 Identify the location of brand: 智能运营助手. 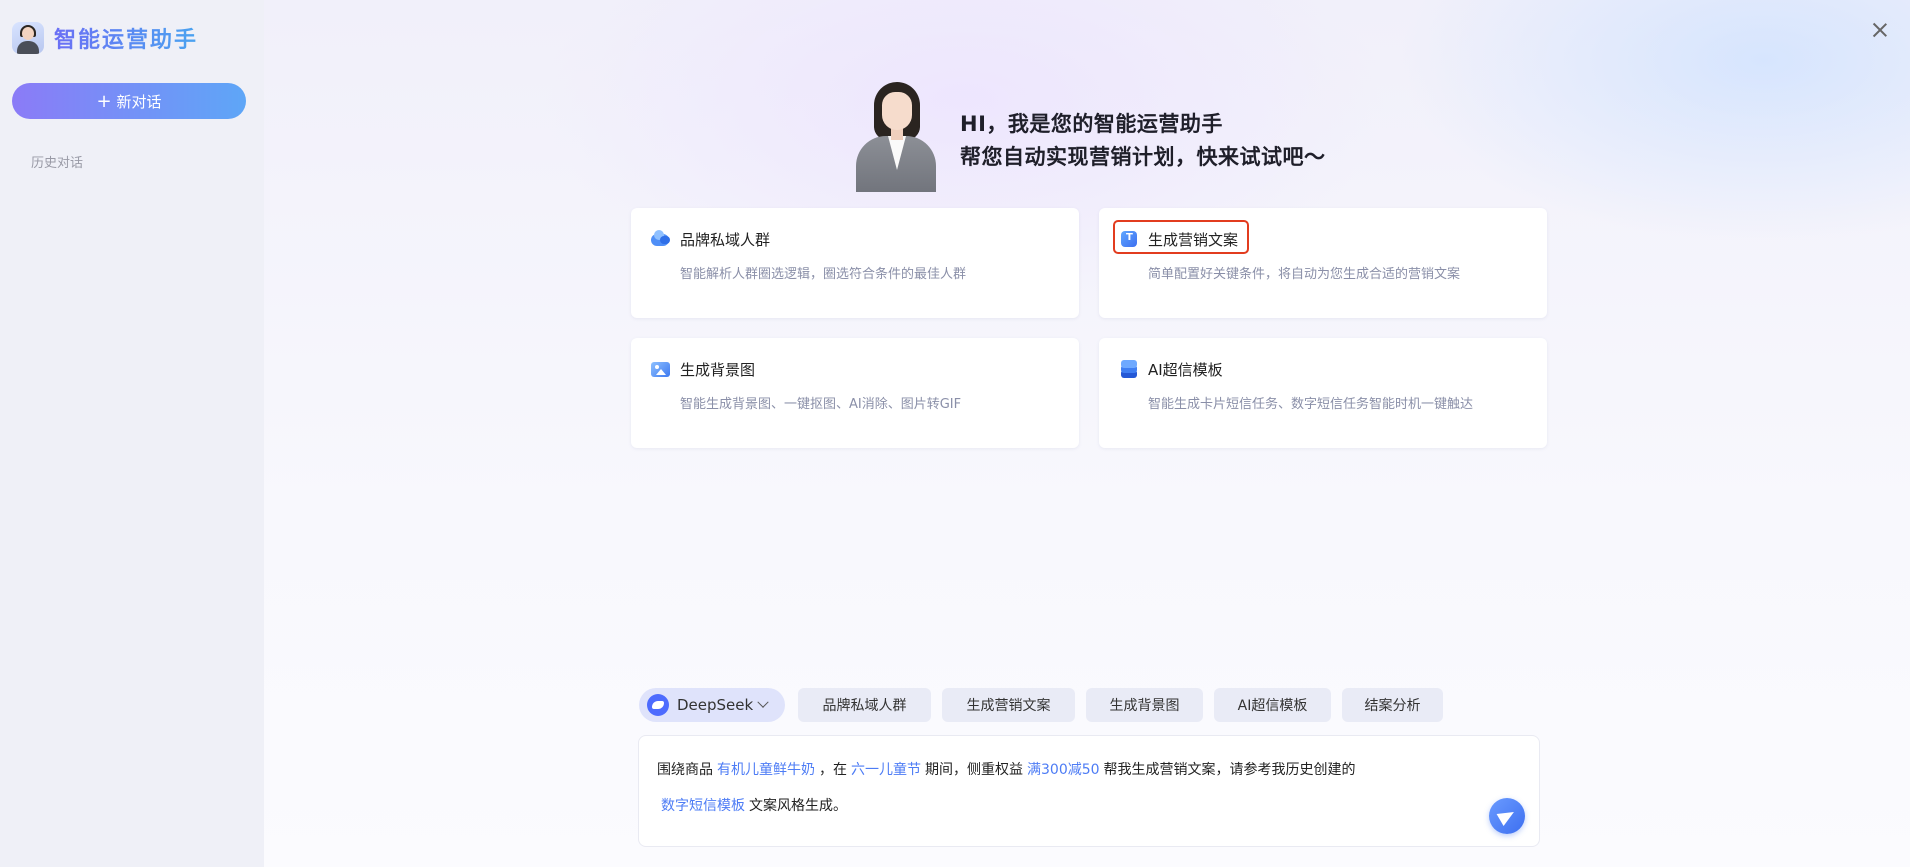
(105, 38).